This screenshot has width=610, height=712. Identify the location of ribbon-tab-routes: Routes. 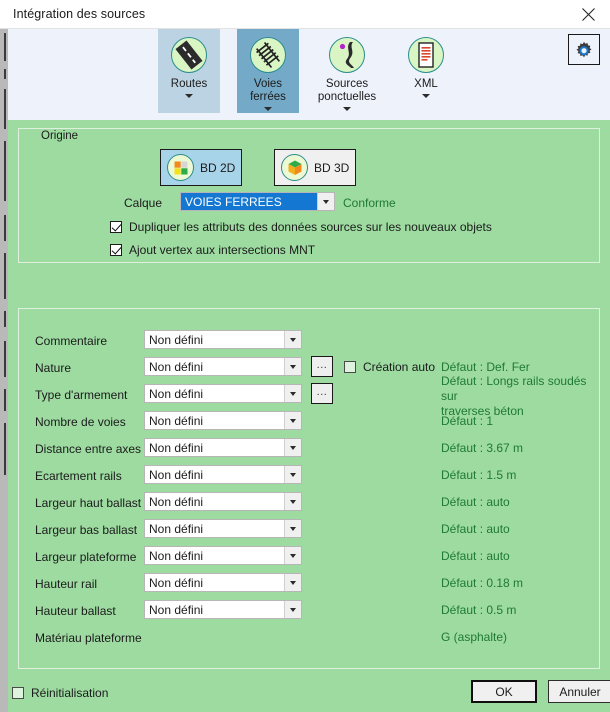
(189, 71).